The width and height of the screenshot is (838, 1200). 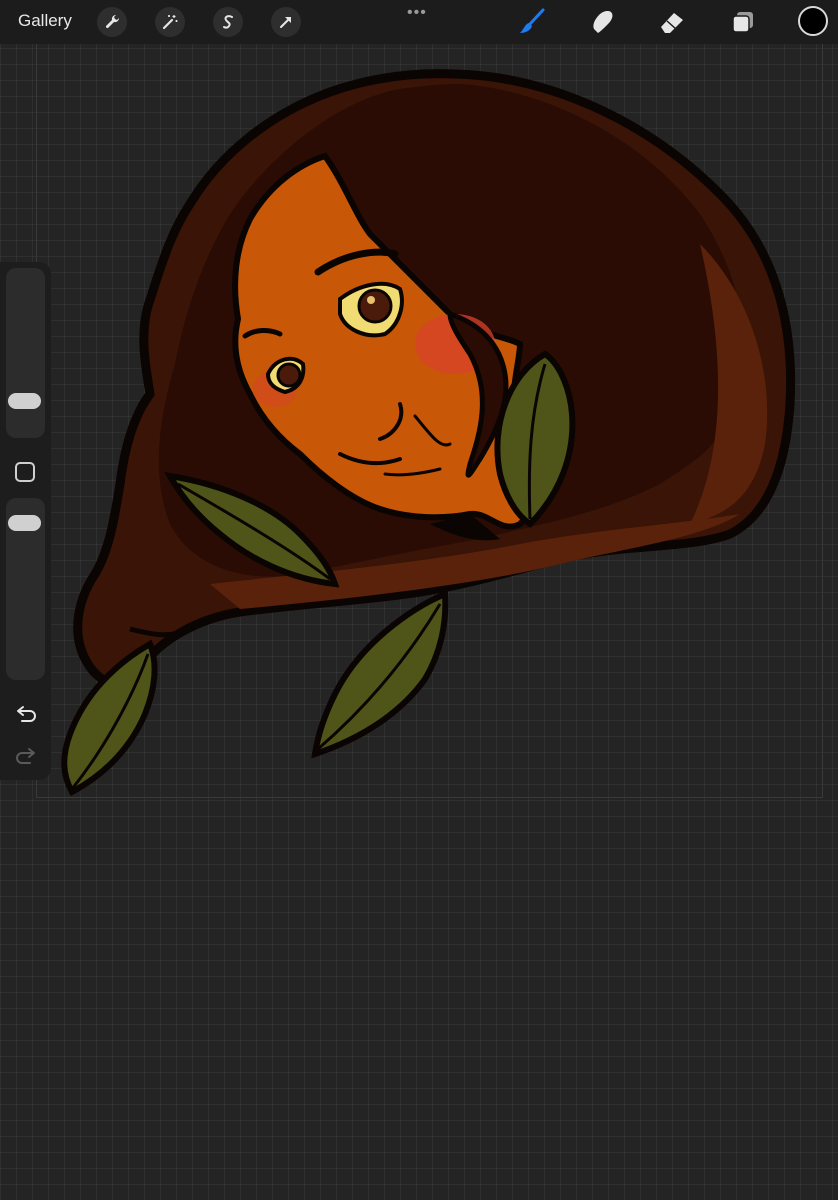 I want to click on top-toolbar: Gallery •••, so click(x=419, y=22).